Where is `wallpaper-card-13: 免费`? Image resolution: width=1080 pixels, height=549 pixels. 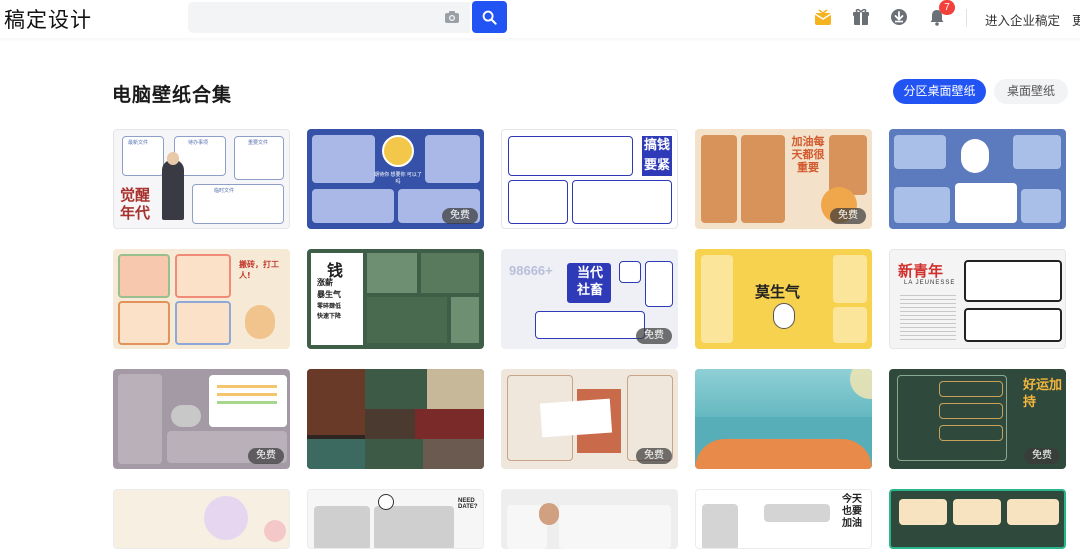 wallpaper-card-13: 免费 is located at coordinates (589, 419).